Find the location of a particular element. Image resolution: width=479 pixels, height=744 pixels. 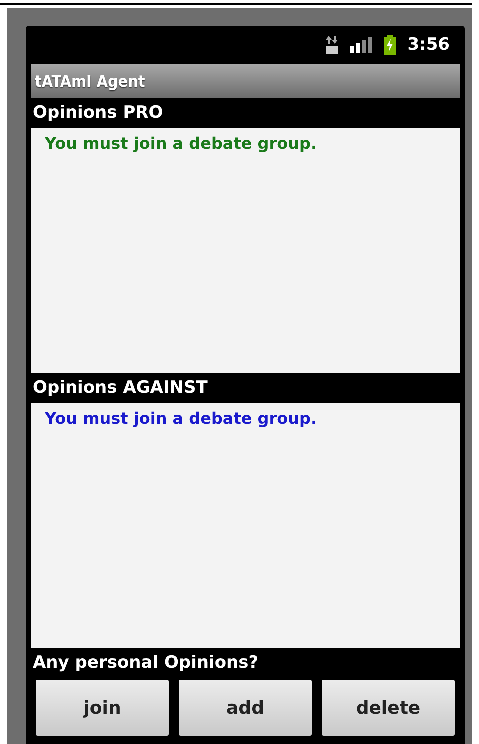

action-button: add is located at coordinates (245, 708).